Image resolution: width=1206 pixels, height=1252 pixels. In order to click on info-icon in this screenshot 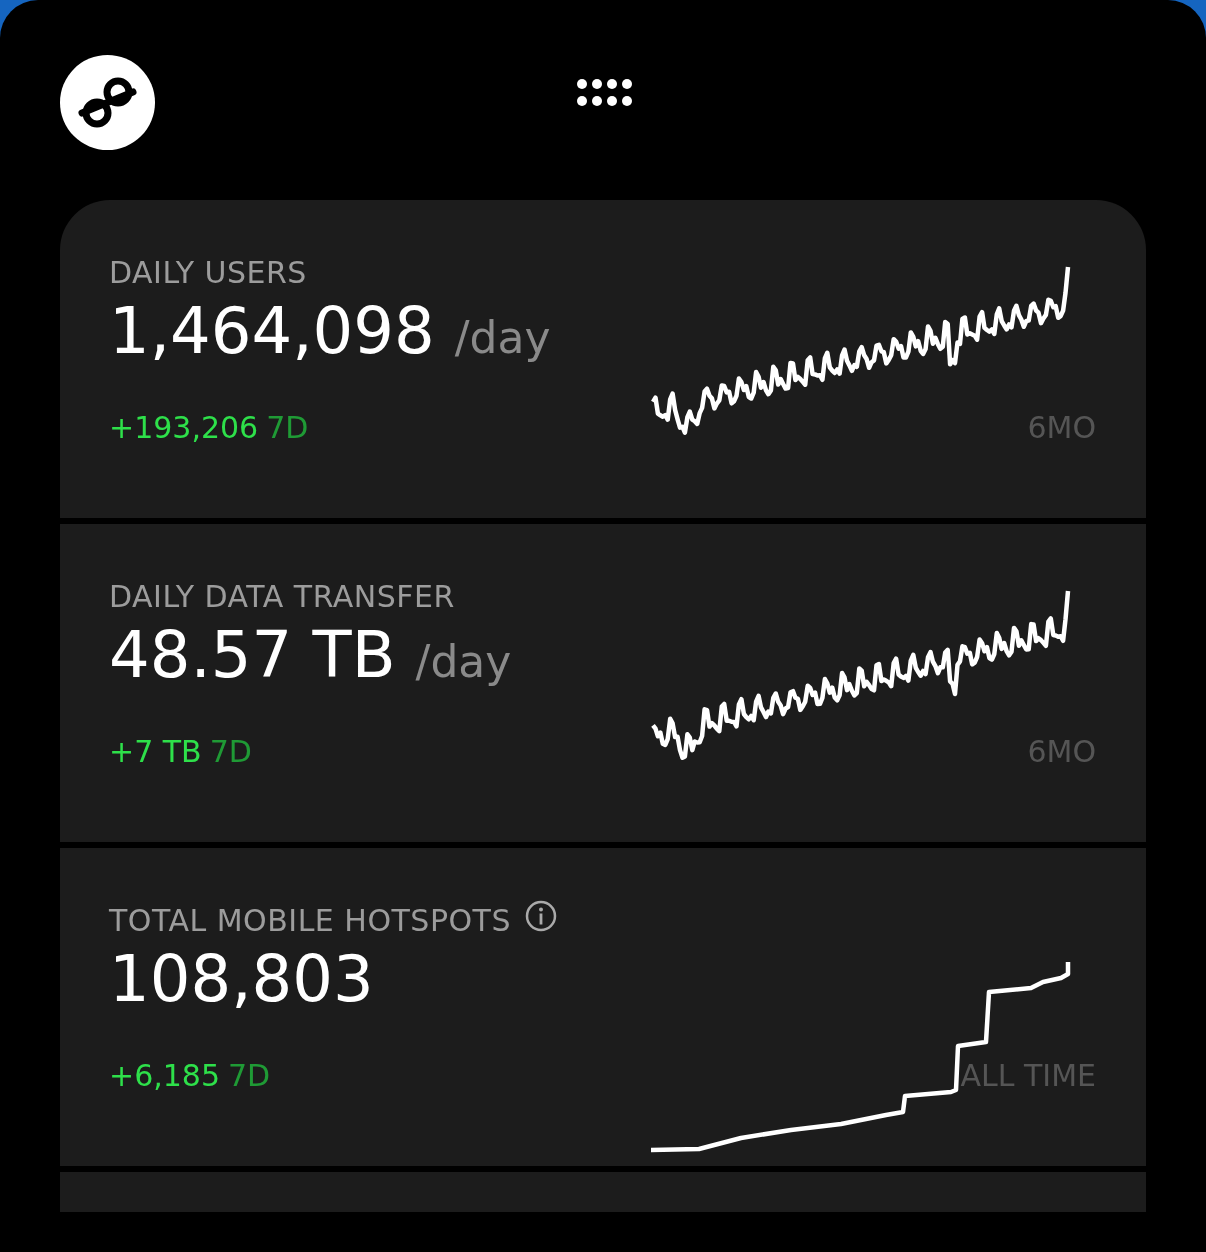, I will do `click(540, 916)`.